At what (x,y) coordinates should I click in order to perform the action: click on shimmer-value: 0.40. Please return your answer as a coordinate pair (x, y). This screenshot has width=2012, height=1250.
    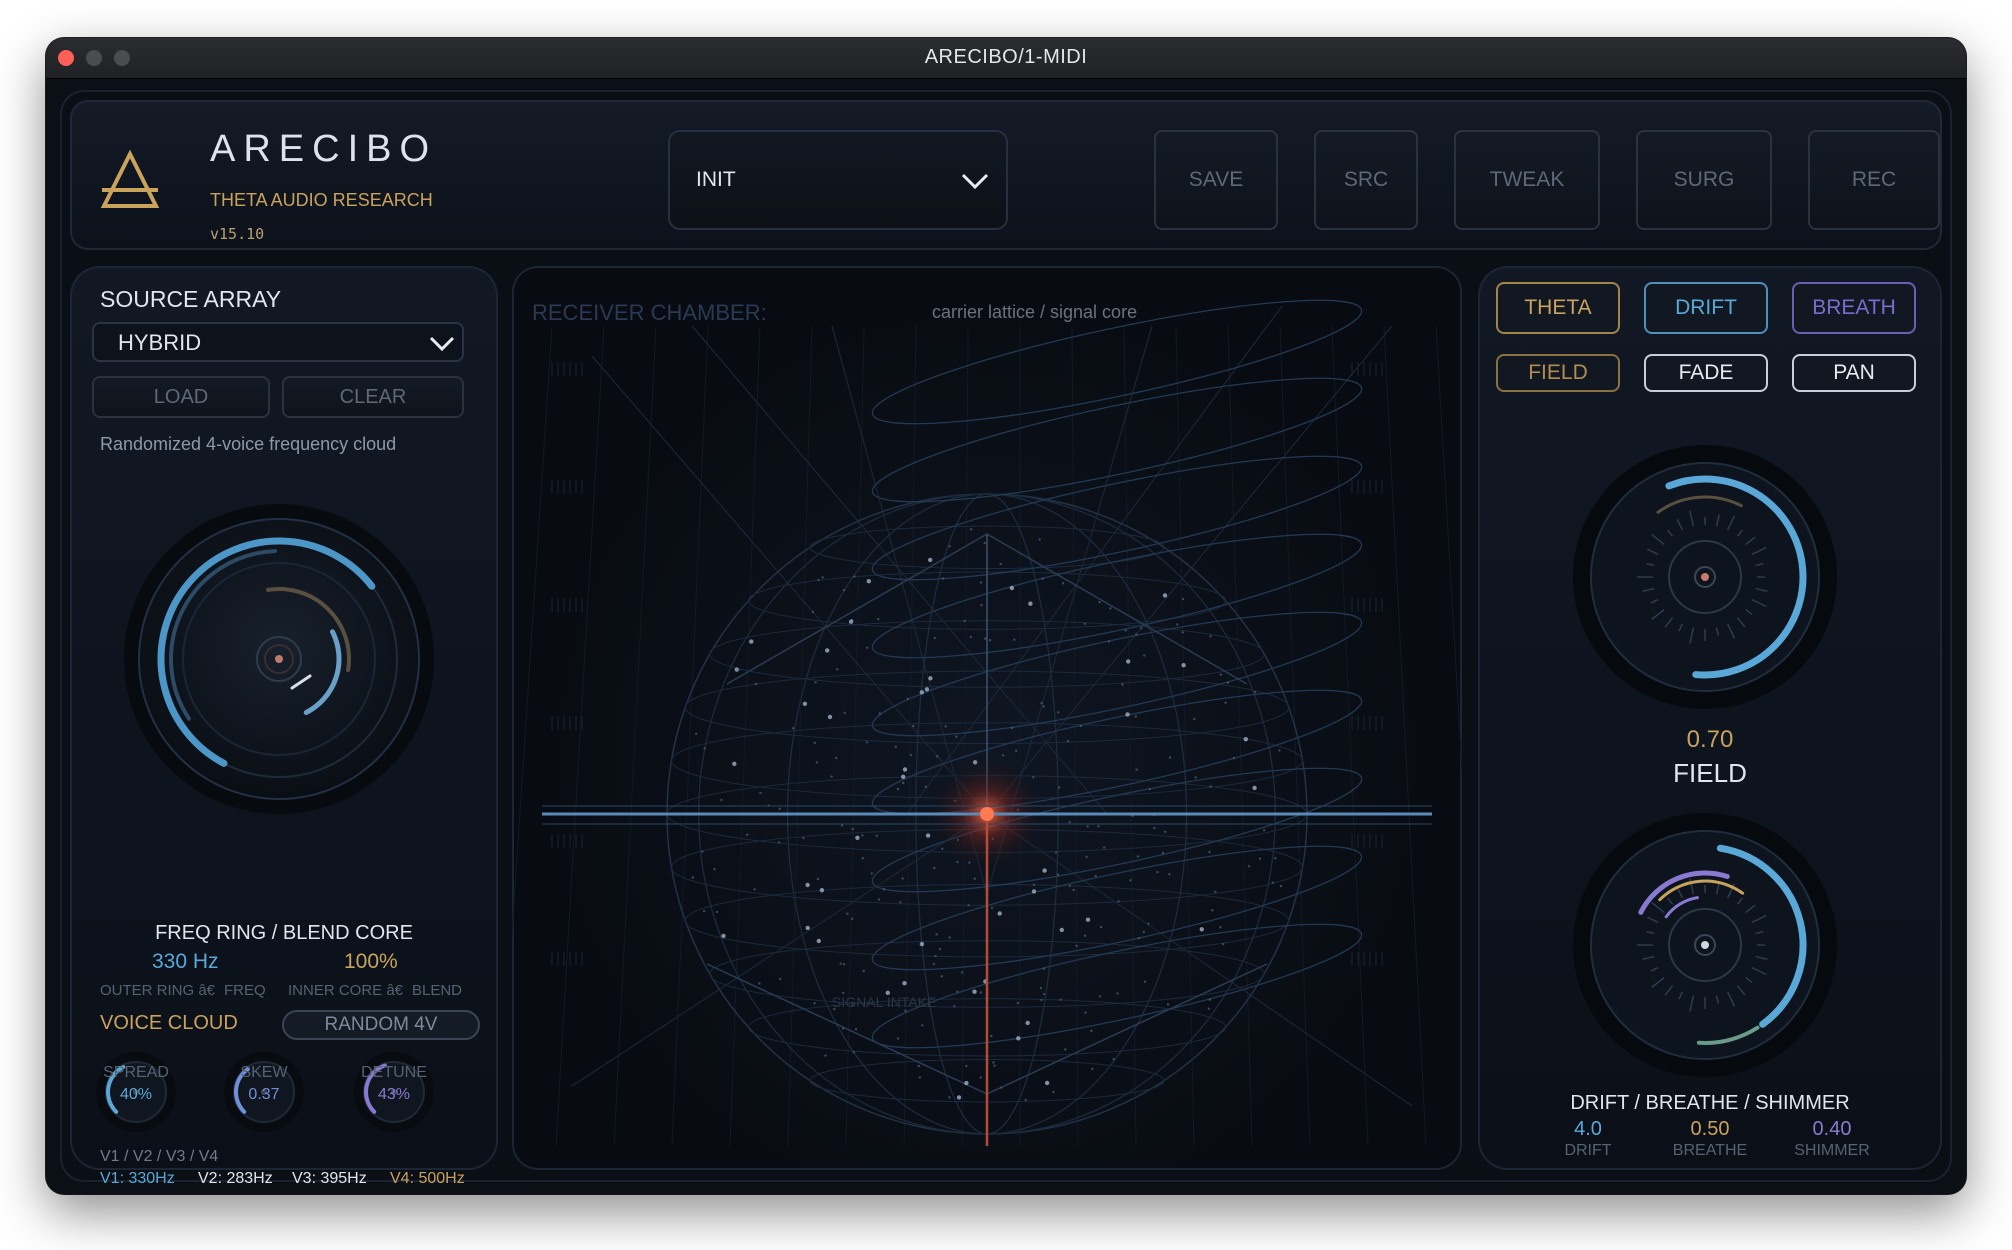
    Looking at the image, I should click on (1832, 1129).